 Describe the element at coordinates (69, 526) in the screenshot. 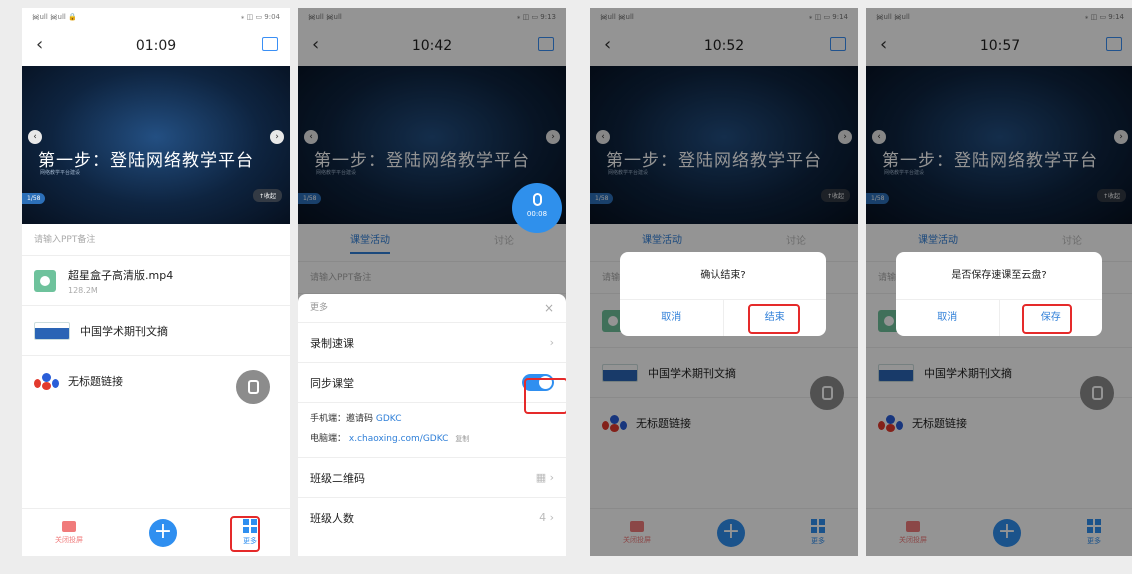

I see `tv-icon` at that location.